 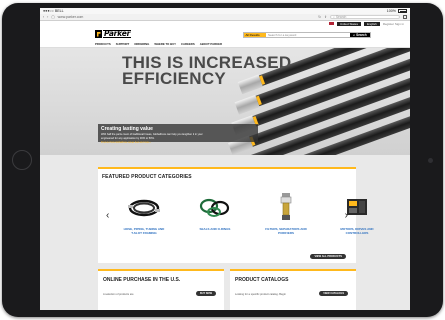 What do you see at coordinates (365, 17) in the screenshot?
I see `safari-search-input: ⌕ Search` at bounding box center [365, 17].